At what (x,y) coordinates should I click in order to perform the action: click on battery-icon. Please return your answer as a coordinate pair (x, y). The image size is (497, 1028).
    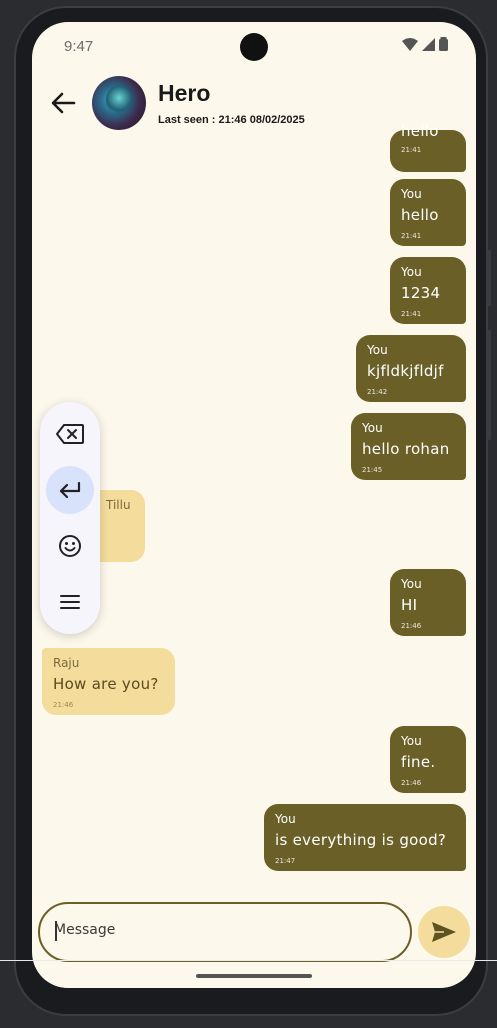
    Looking at the image, I should click on (443, 44).